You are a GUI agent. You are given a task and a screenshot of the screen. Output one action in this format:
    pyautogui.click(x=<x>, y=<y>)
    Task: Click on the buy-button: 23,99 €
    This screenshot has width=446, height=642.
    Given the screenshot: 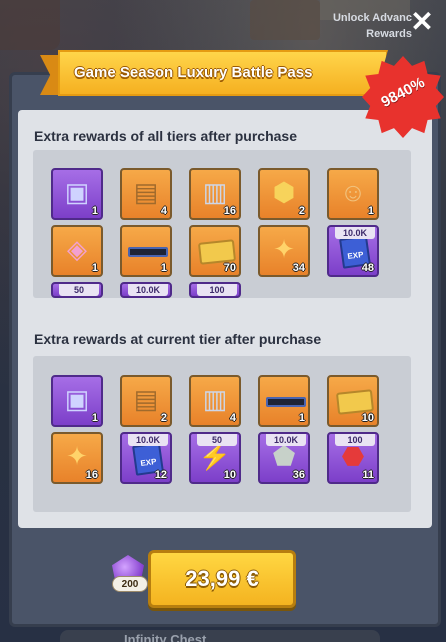 What is the action you would take?
    pyautogui.click(x=222, y=579)
    